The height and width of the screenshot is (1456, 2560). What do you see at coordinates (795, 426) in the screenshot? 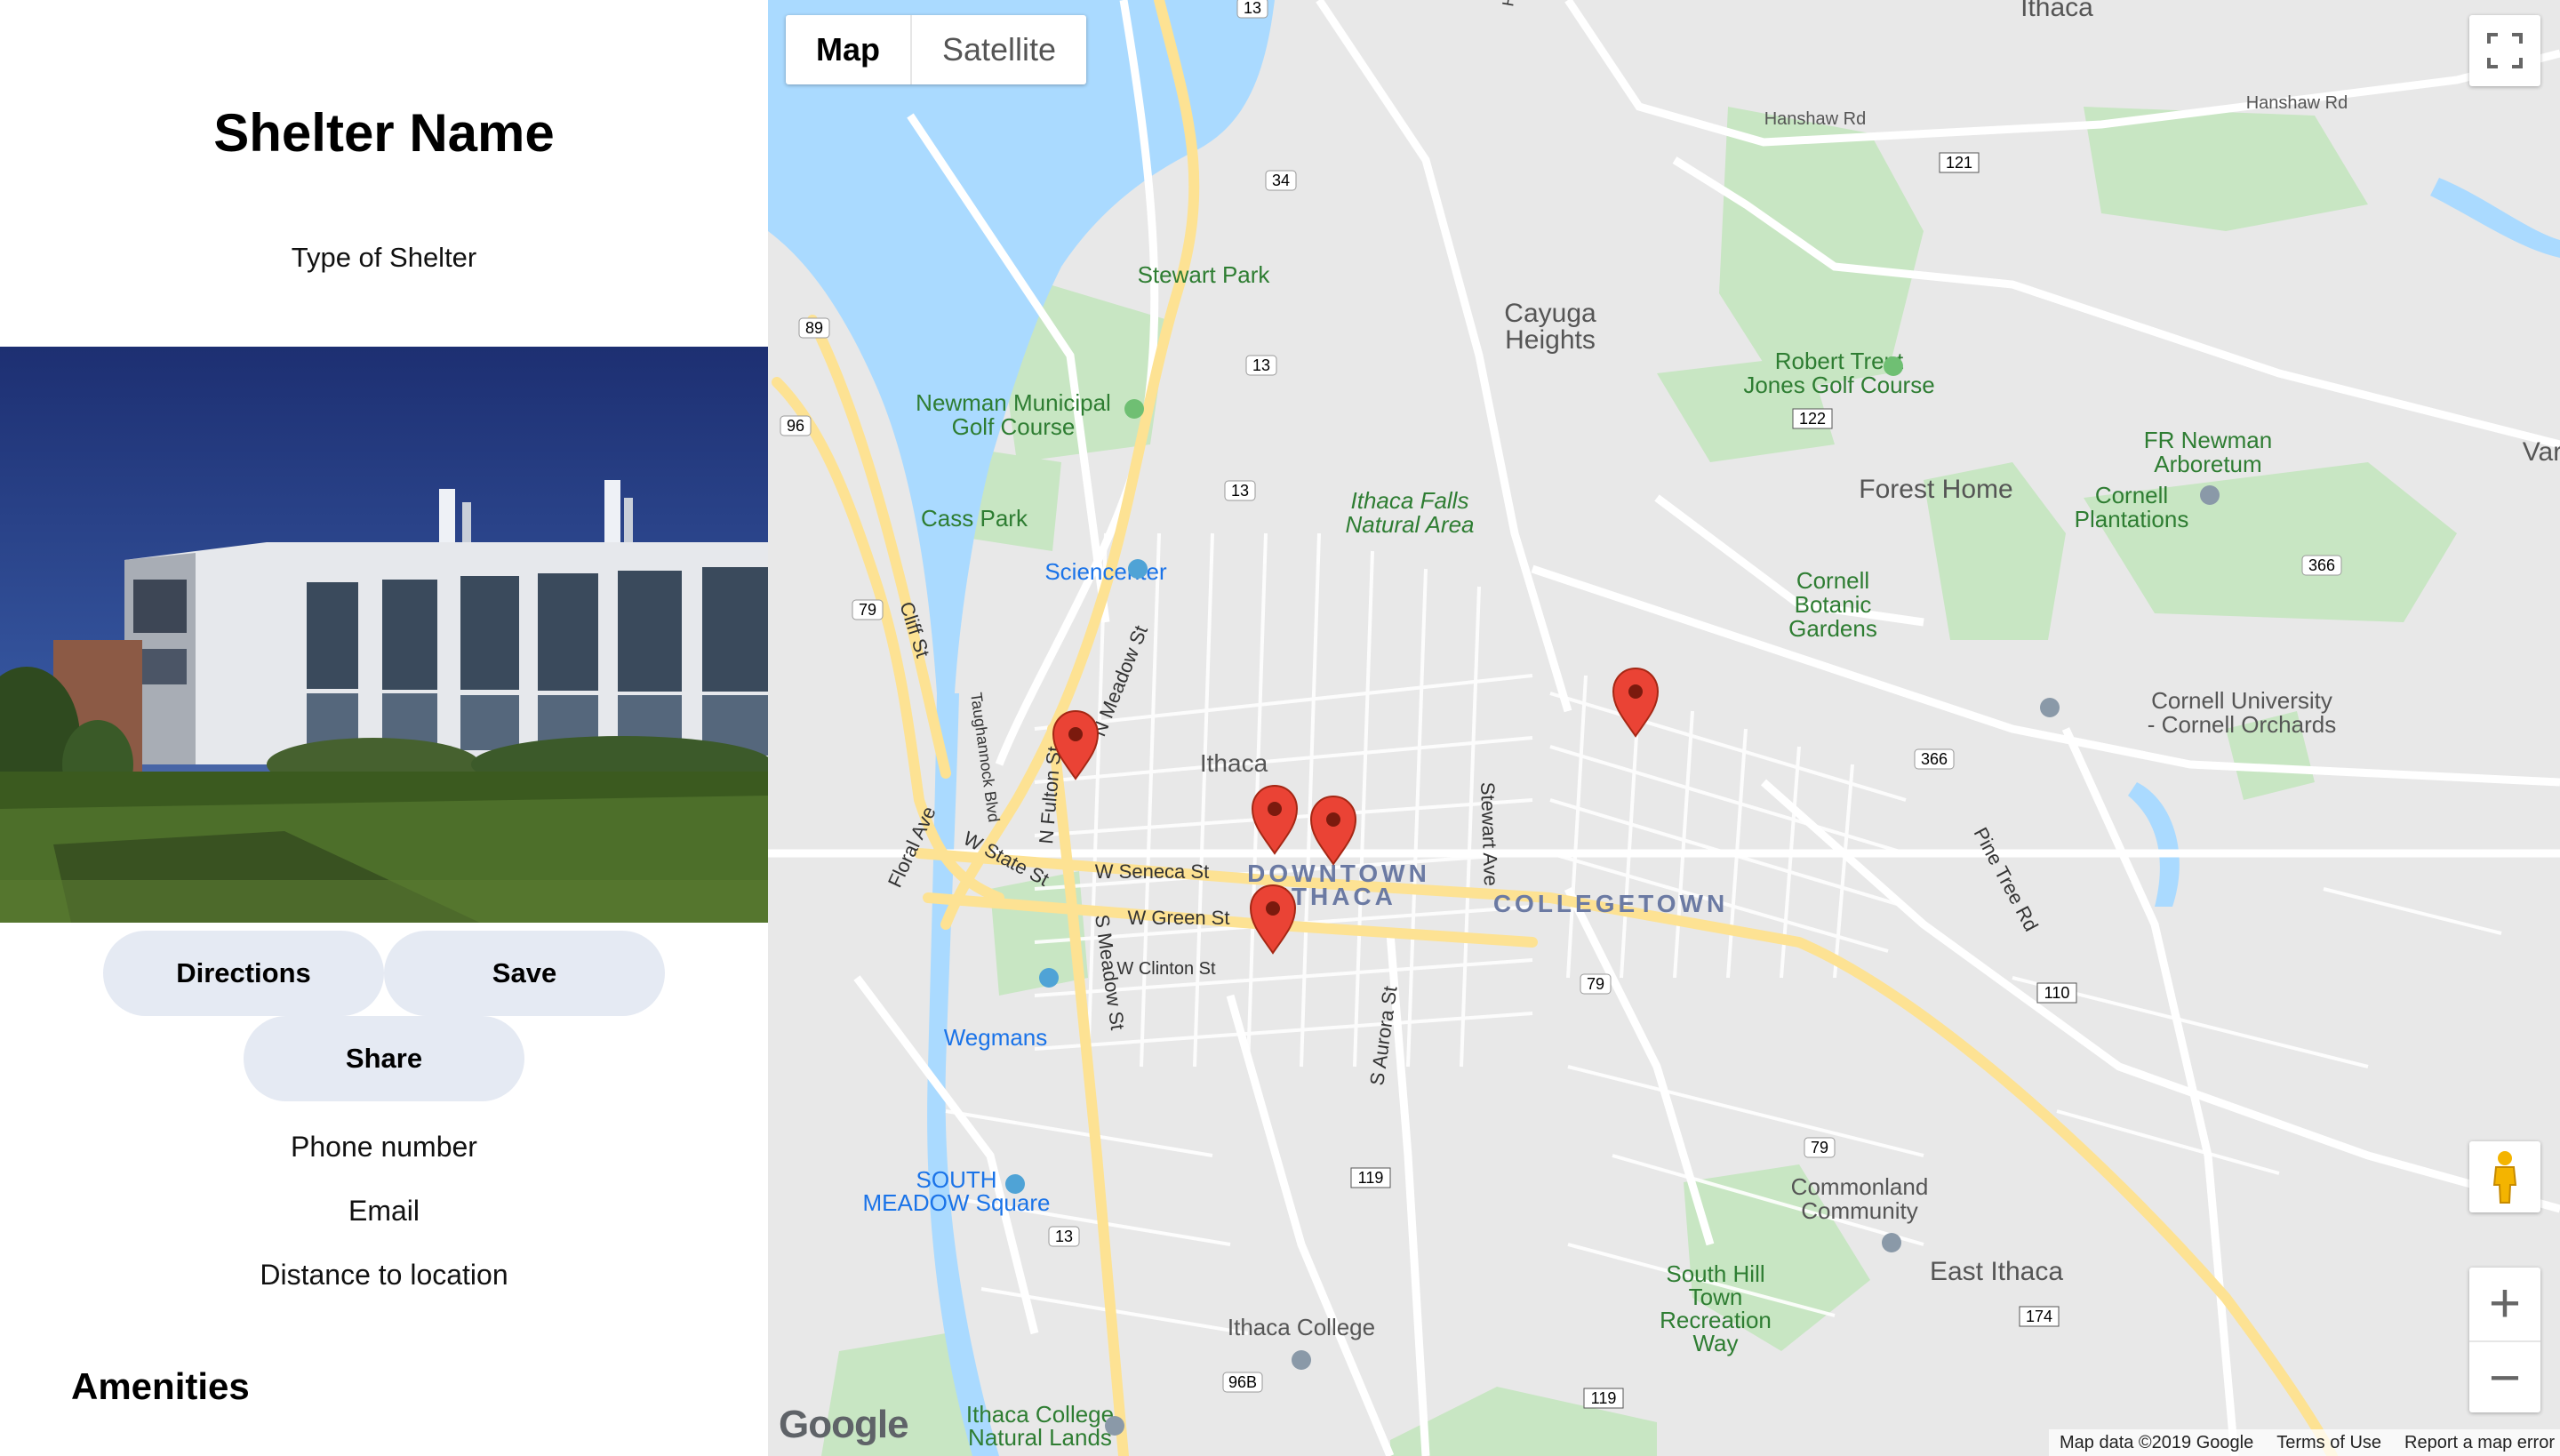
I see `svg-text: 96` at bounding box center [795, 426].